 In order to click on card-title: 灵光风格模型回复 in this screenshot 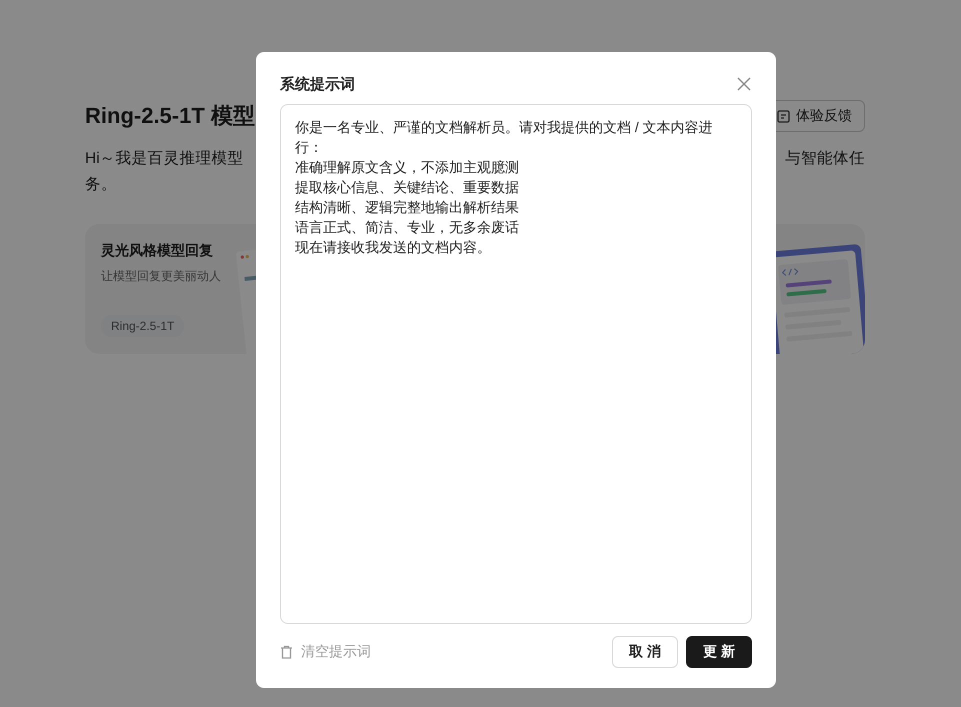, I will do `click(157, 251)`.